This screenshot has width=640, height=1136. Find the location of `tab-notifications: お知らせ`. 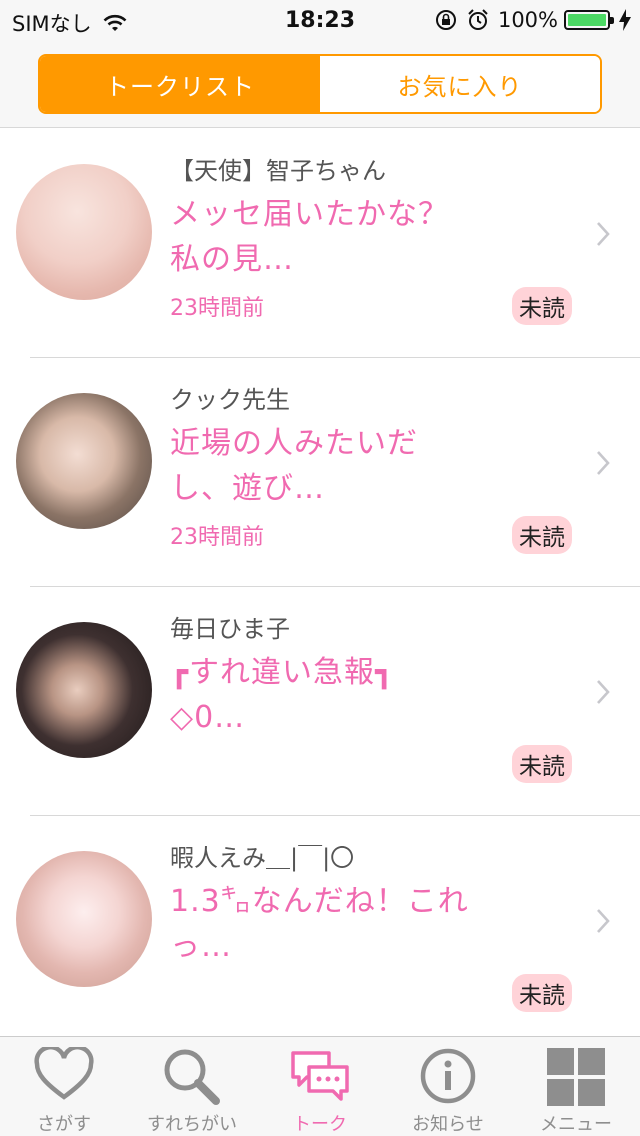

tab-notifications: お知らせ is located at coordinates (448, 1086).